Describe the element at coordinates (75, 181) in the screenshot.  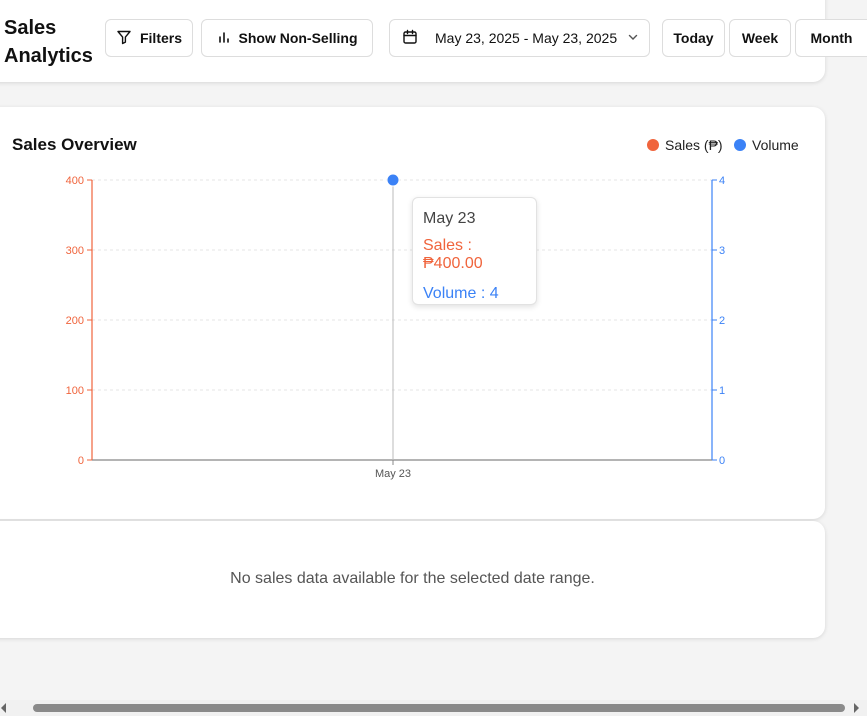
I see `left-axis-tick-label: 400` at that location.